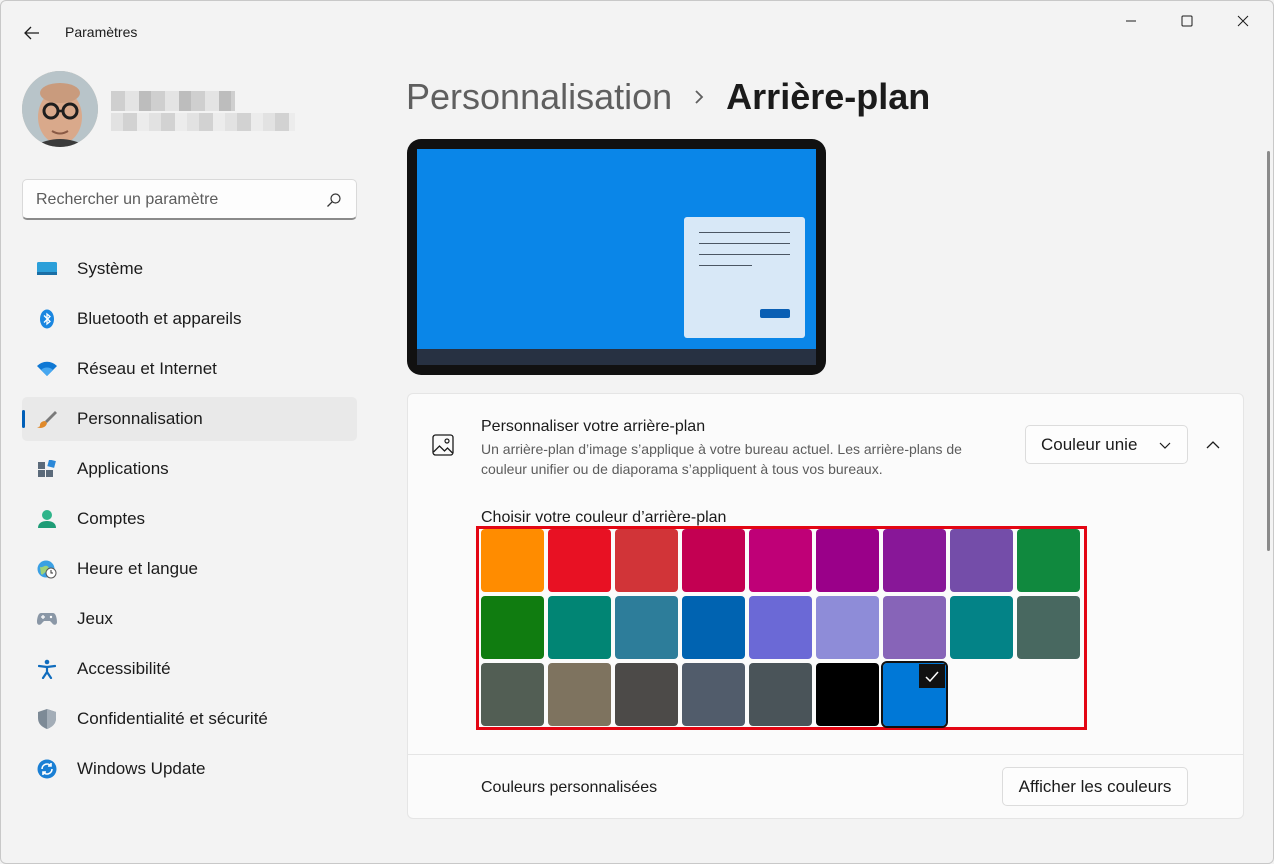 The image size is (1274, 864). I want to click on sidebar-item-heure-langue: Heure et langue, so click(189, 569).